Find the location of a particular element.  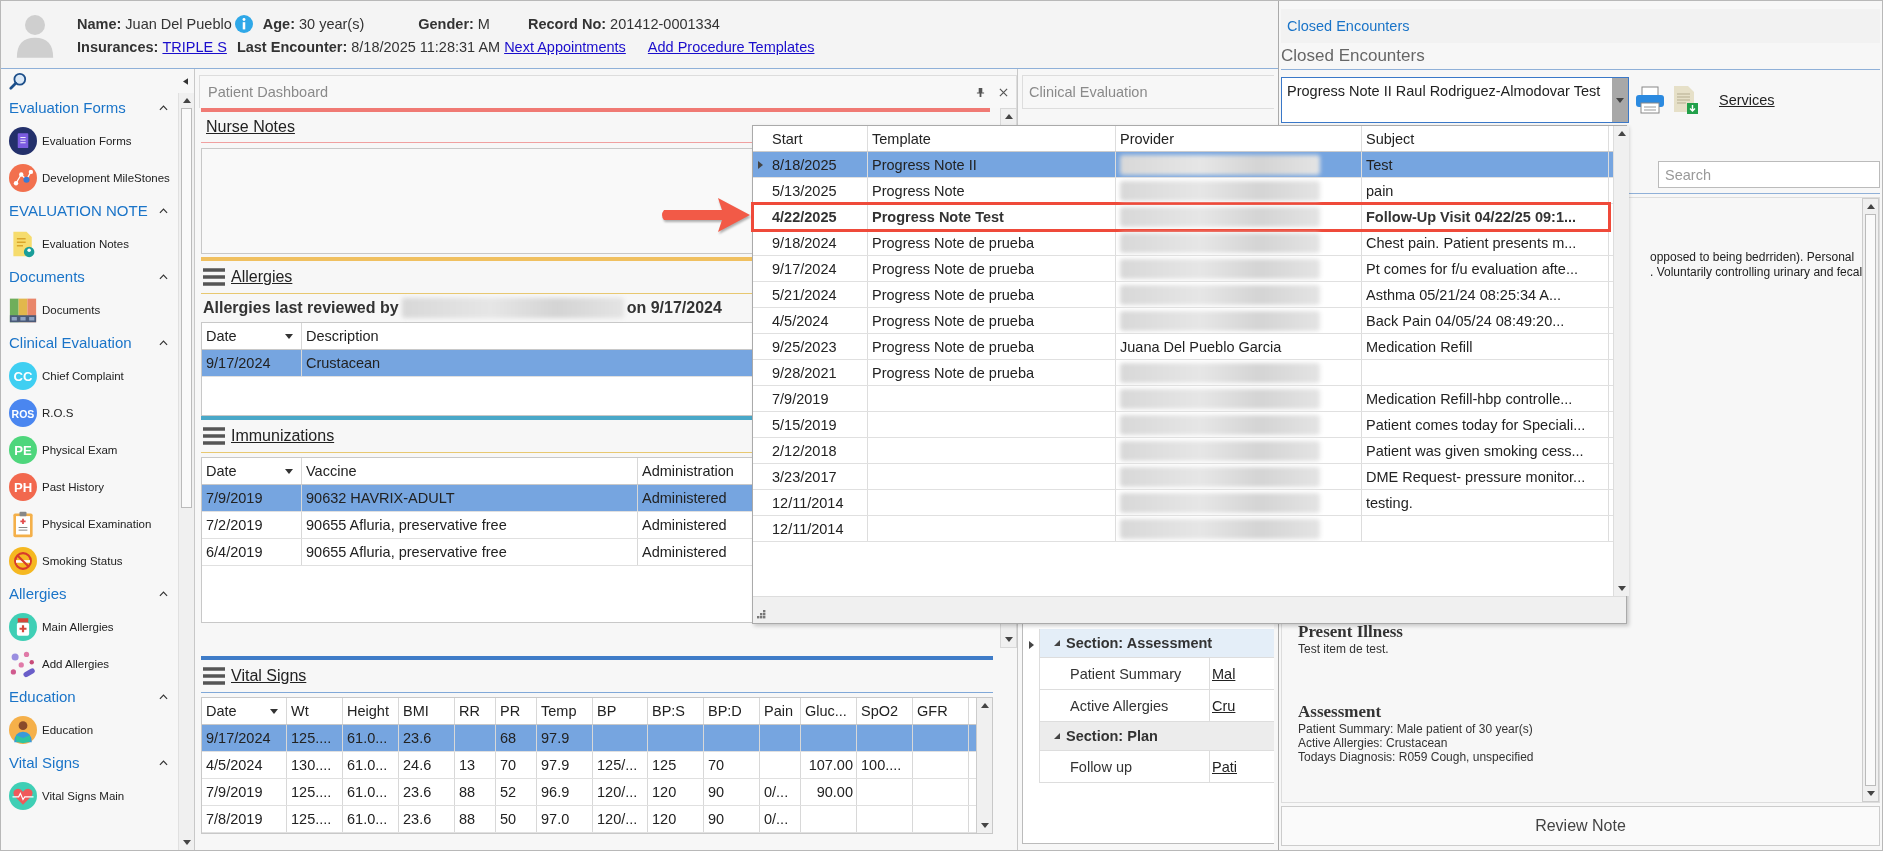

sidebar-item: Physical Examination is located at coordinates (97, 523).